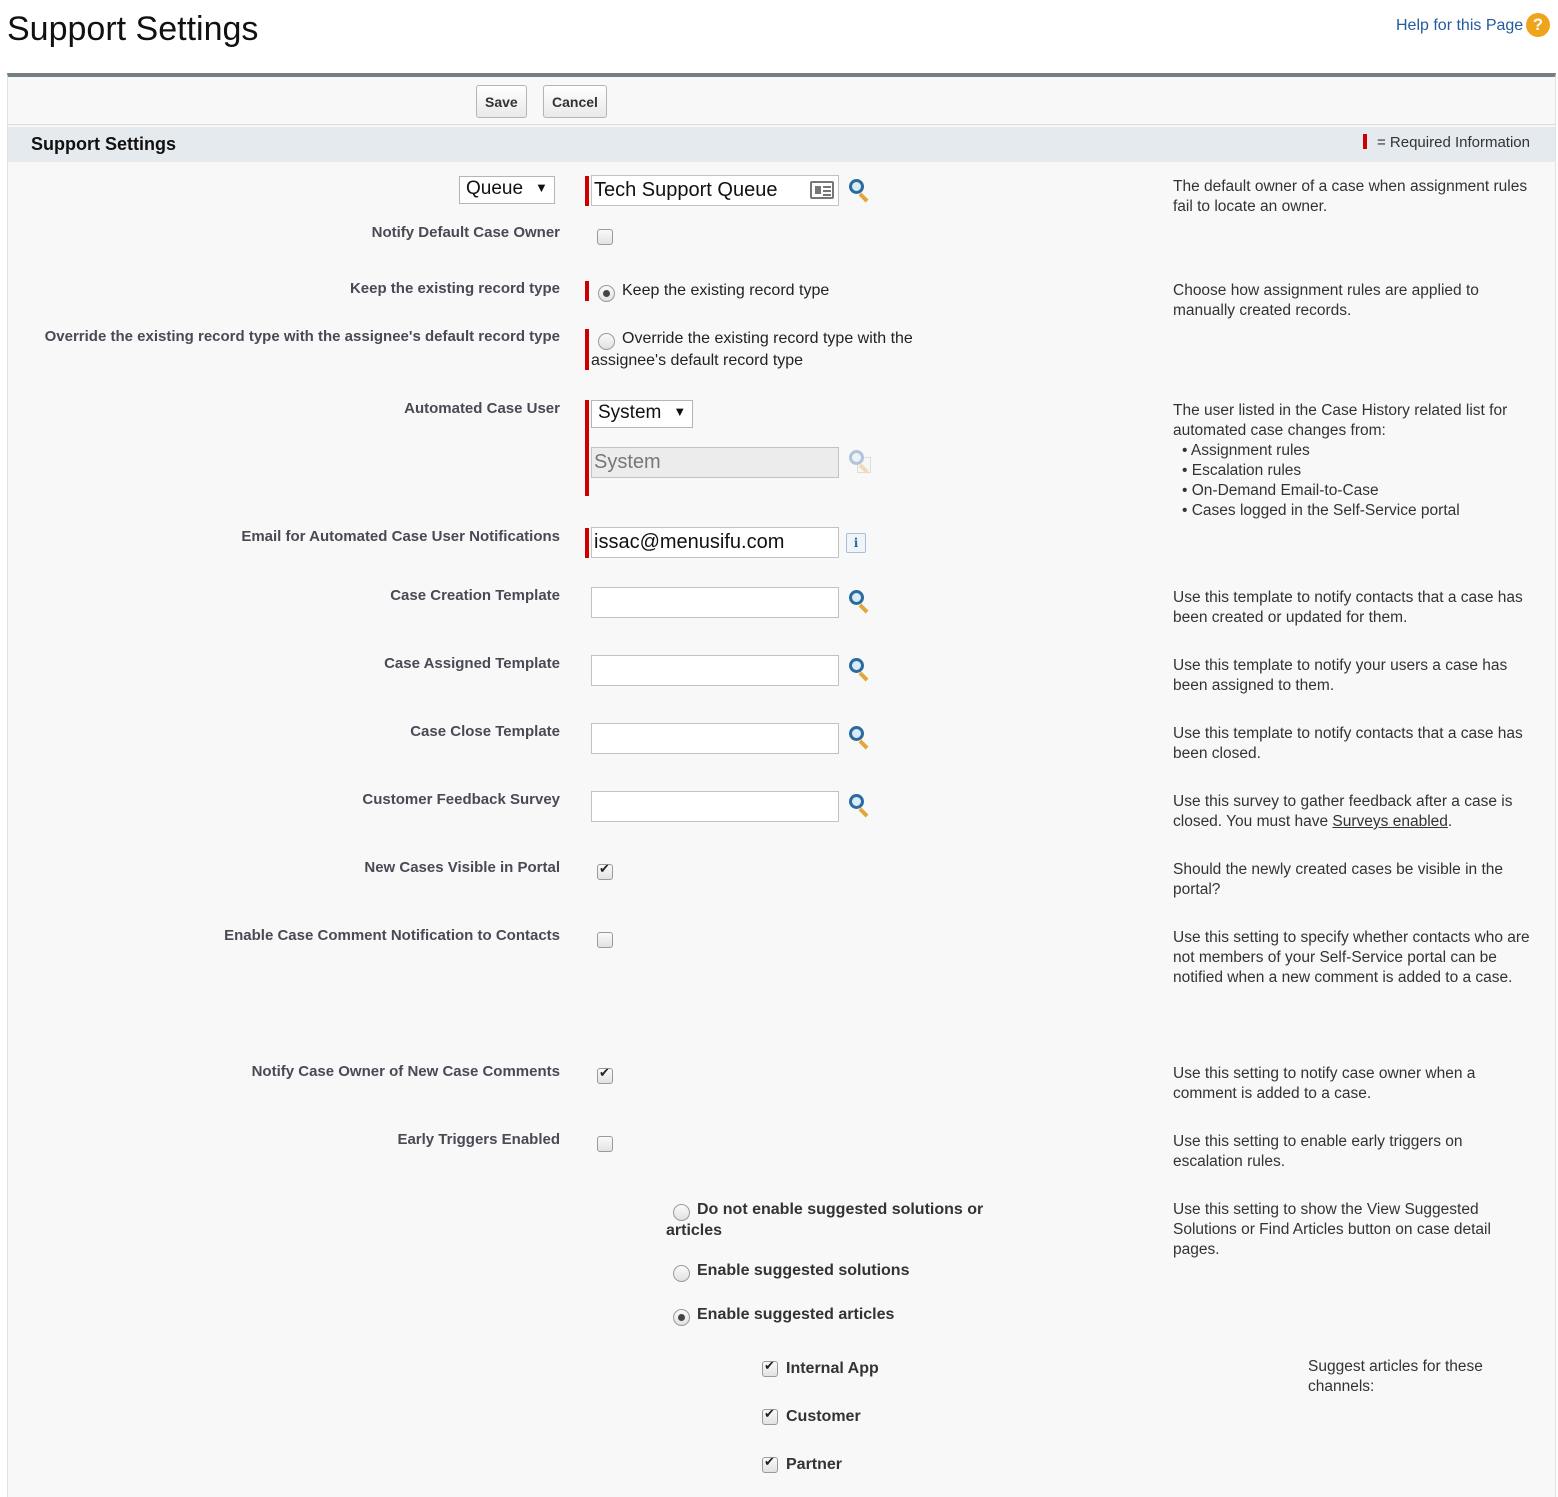 The width and height of the screenshot is (1558, 1497). Describe the element at coordinates (475, 595) in the screenshot. I see `case-creation-template-label: Case Creation Template` at that location.